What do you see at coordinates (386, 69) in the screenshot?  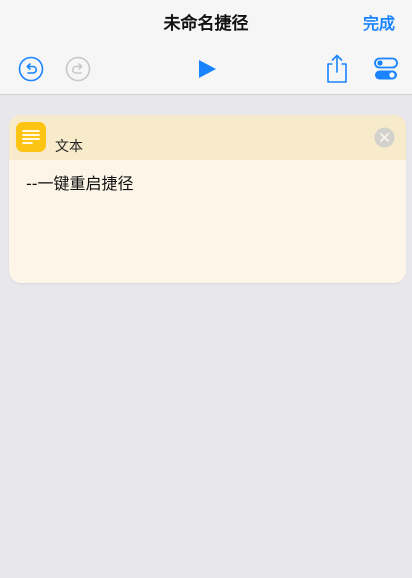 I see `toggles-icon` at bounding box center [386, 69].